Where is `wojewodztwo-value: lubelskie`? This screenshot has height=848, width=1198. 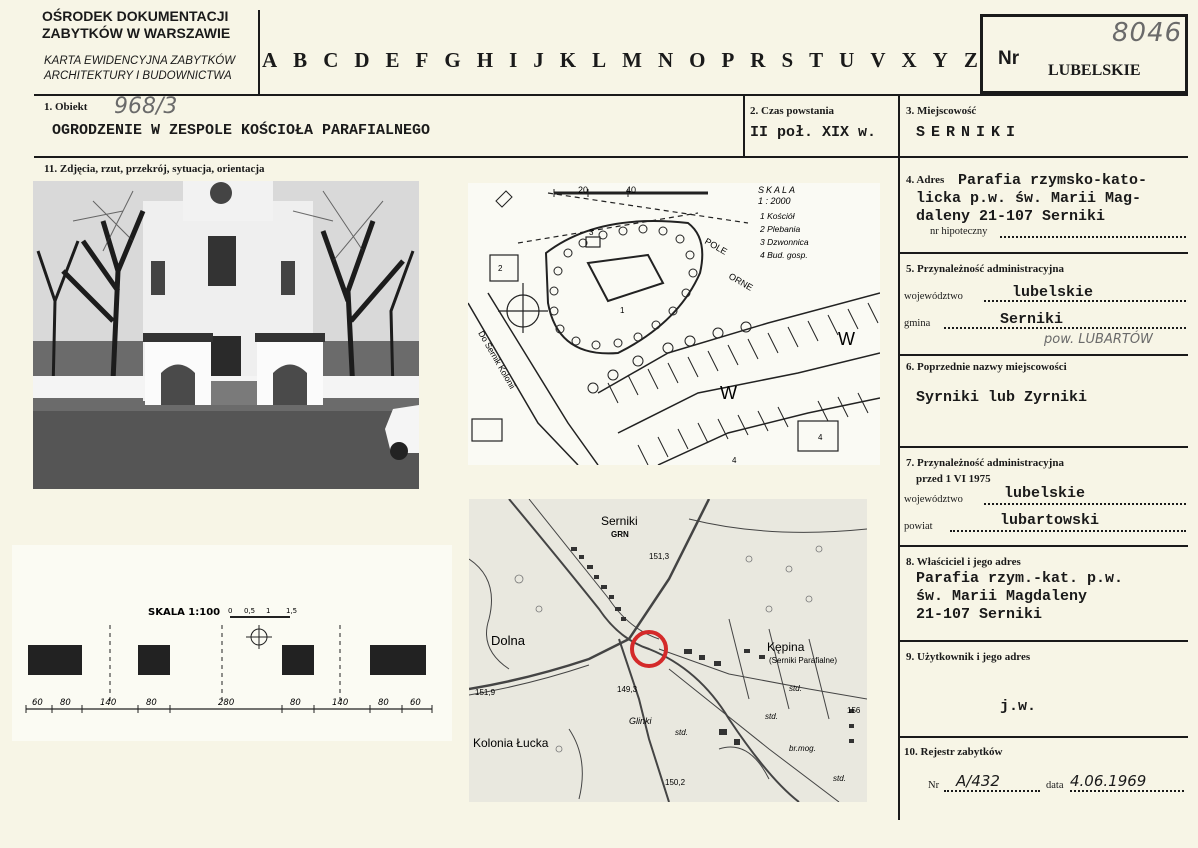 wojewodztwo-value: lubelskie is located at coordinates (1053, 292).